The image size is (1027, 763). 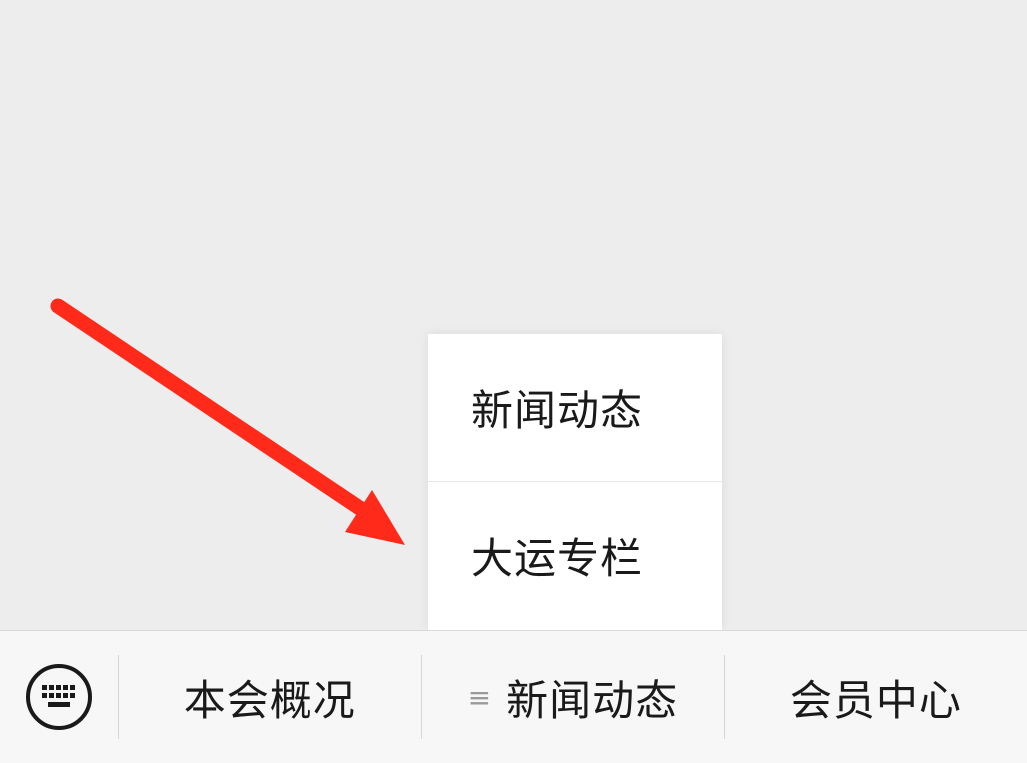 I want to click on menu-tab-overview: 本会概况, so click(x=270, y=697).